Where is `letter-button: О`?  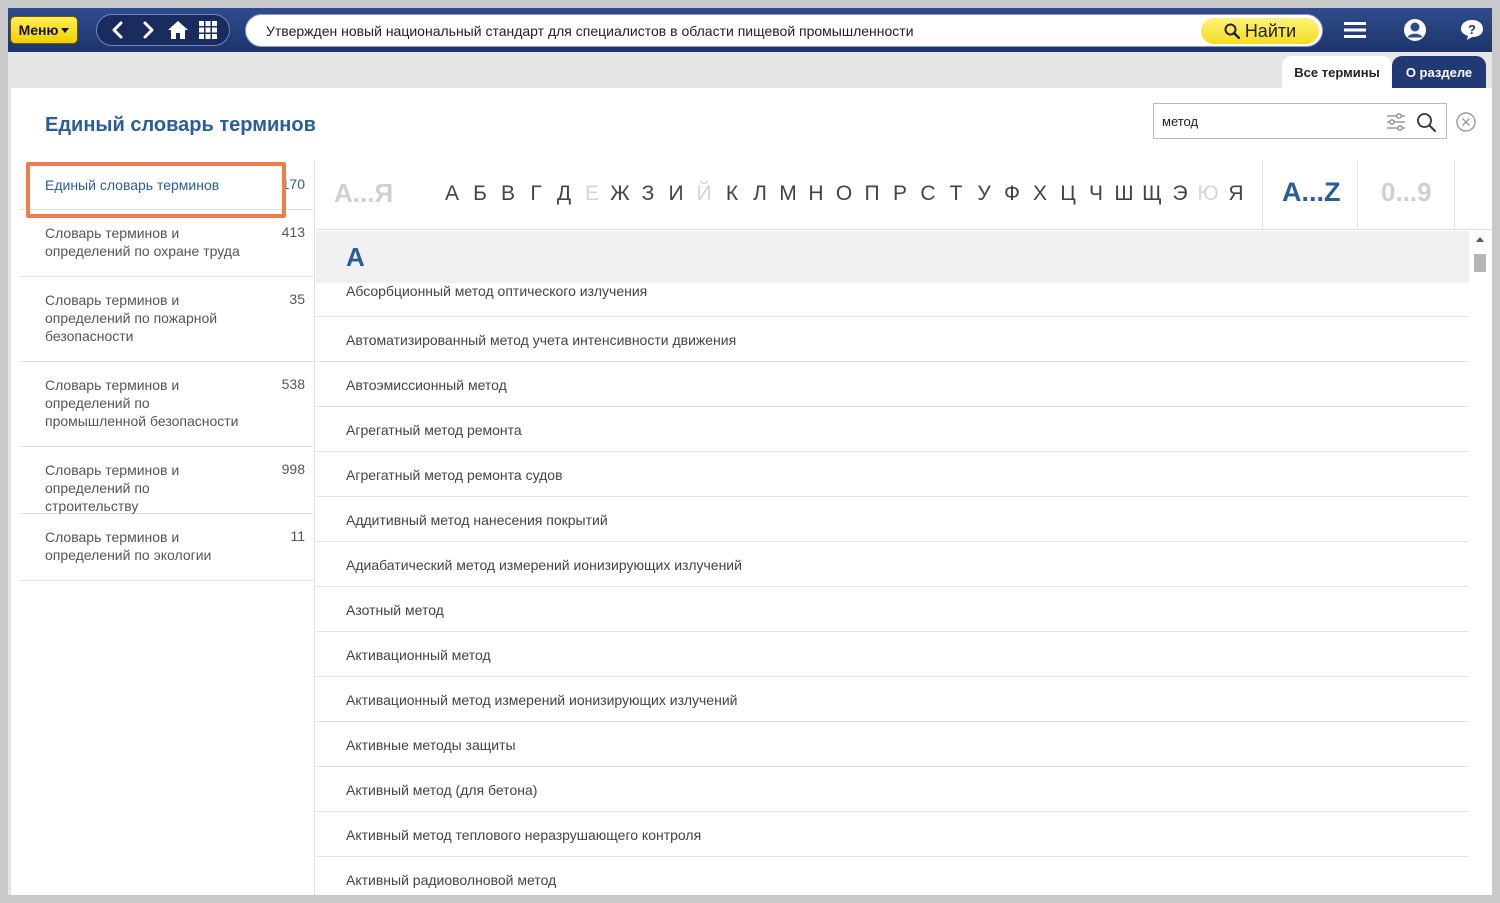
letter-button: О is located at coordinates (844, 194).